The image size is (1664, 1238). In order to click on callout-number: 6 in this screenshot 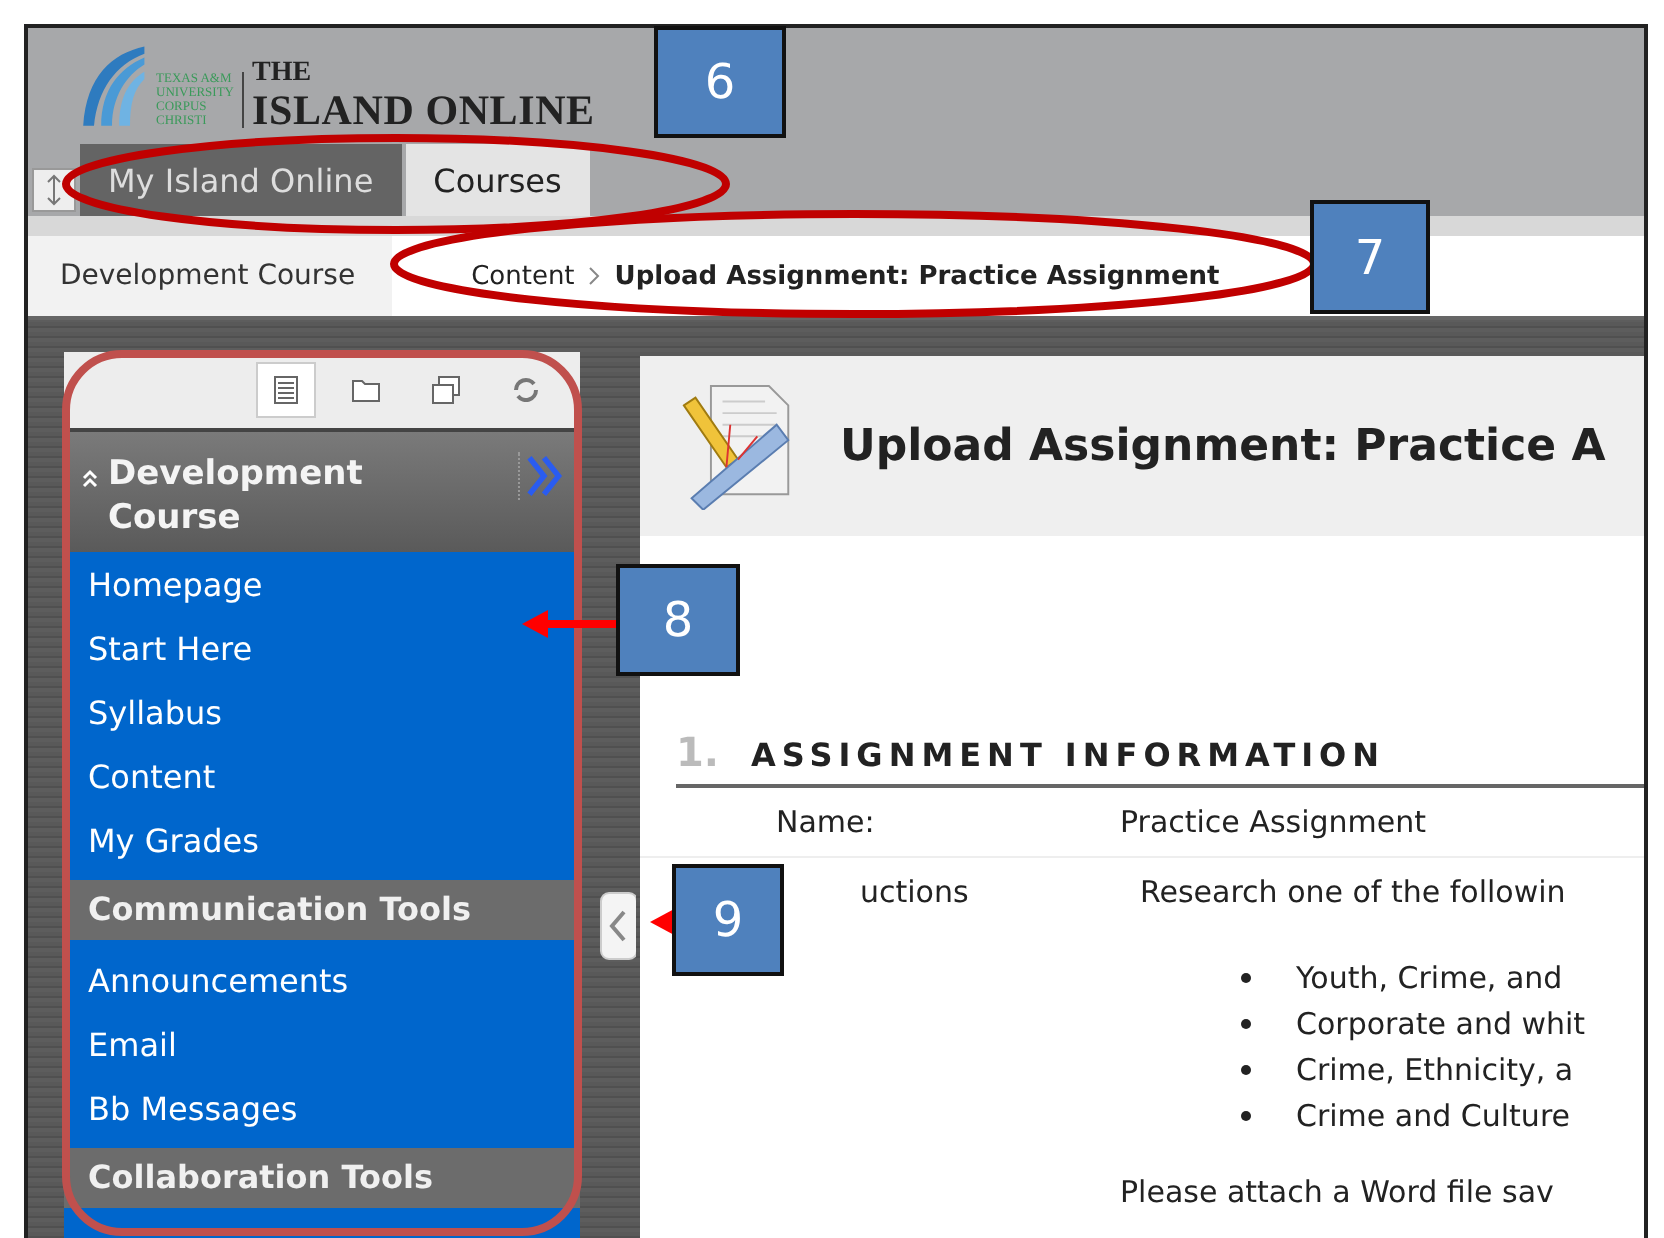, I will do `click(720, 82)`.